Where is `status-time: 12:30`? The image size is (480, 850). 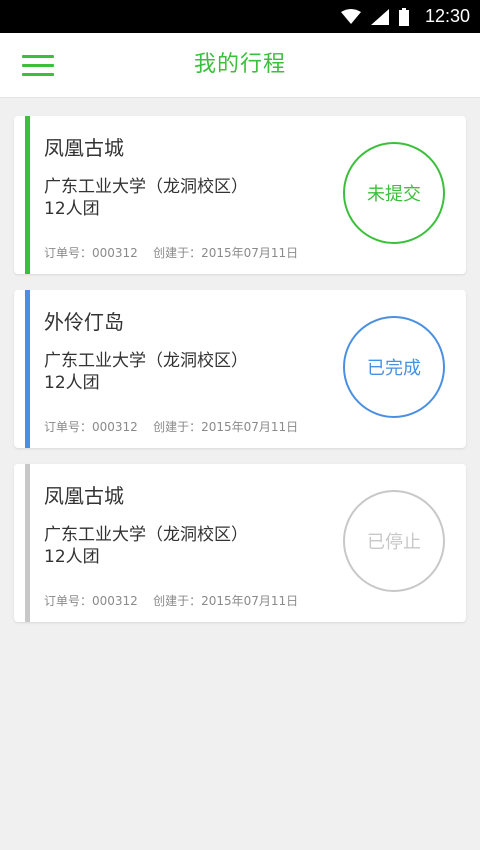 status-time: 12:30 is located at coordinates (447, 16).